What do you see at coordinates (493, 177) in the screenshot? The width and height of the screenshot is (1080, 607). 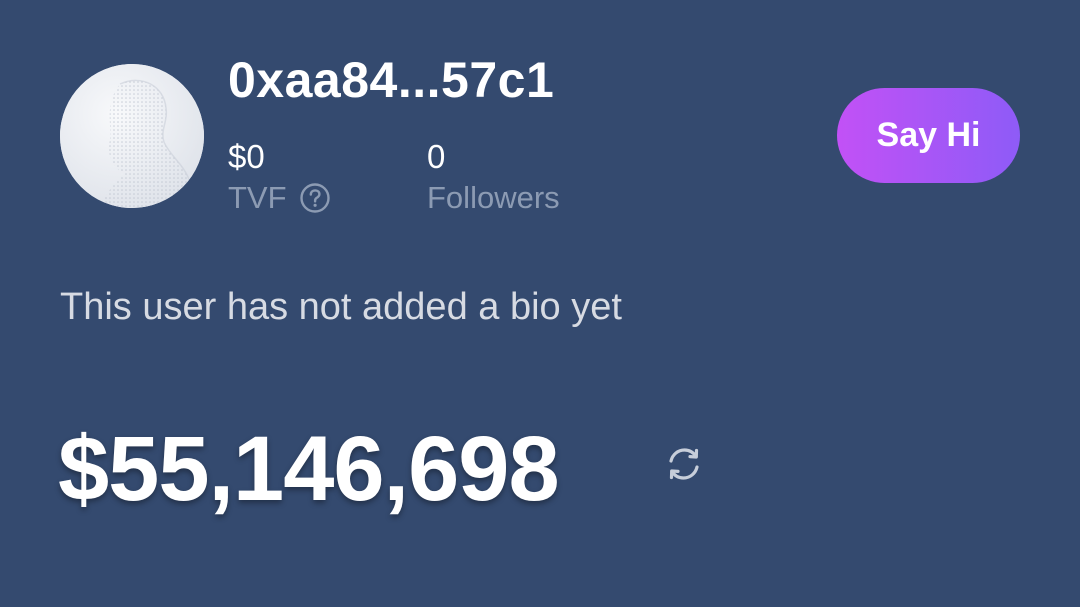 I see `followers-stat: 0 Followers` at bounding box center [493, 177].